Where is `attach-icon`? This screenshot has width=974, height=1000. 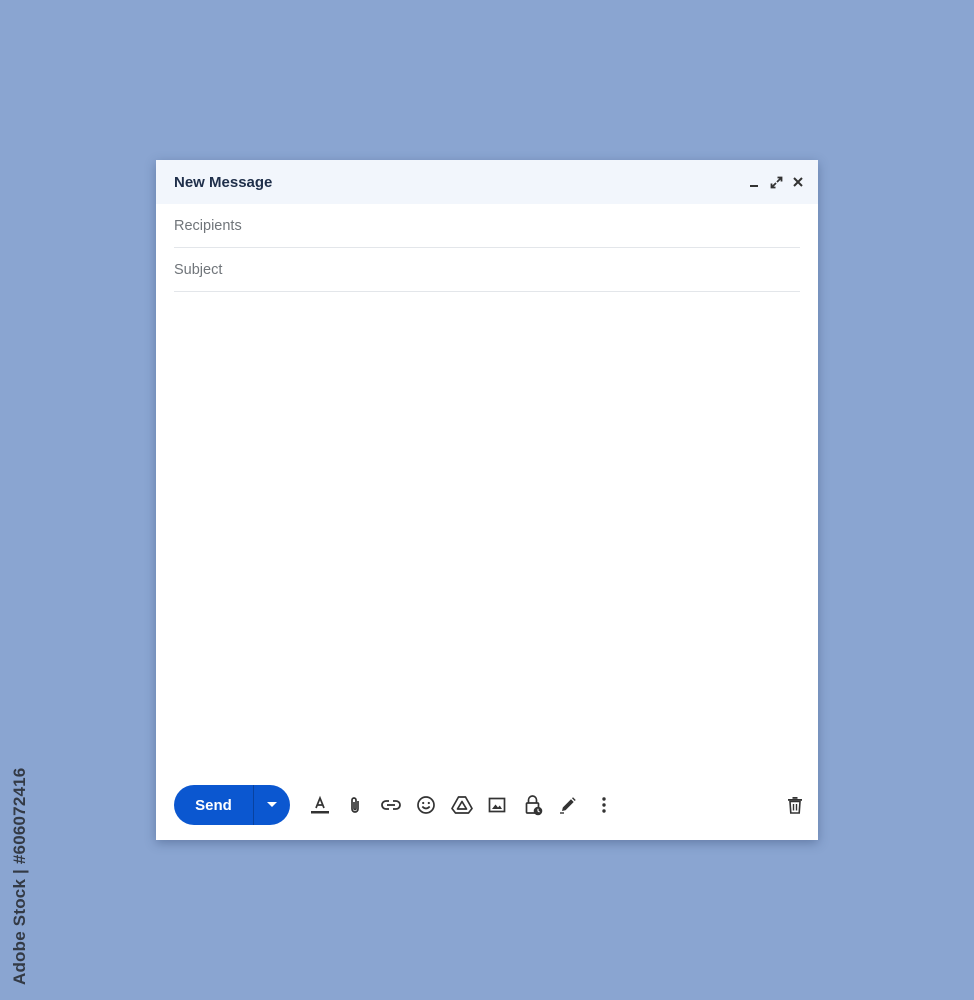
attach-icon is located at coordinates (356, 805).